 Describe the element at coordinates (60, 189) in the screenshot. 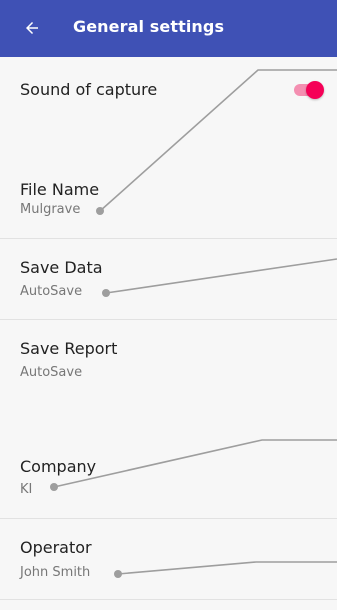

I see `setting-title-file-name: File Name` at that location.